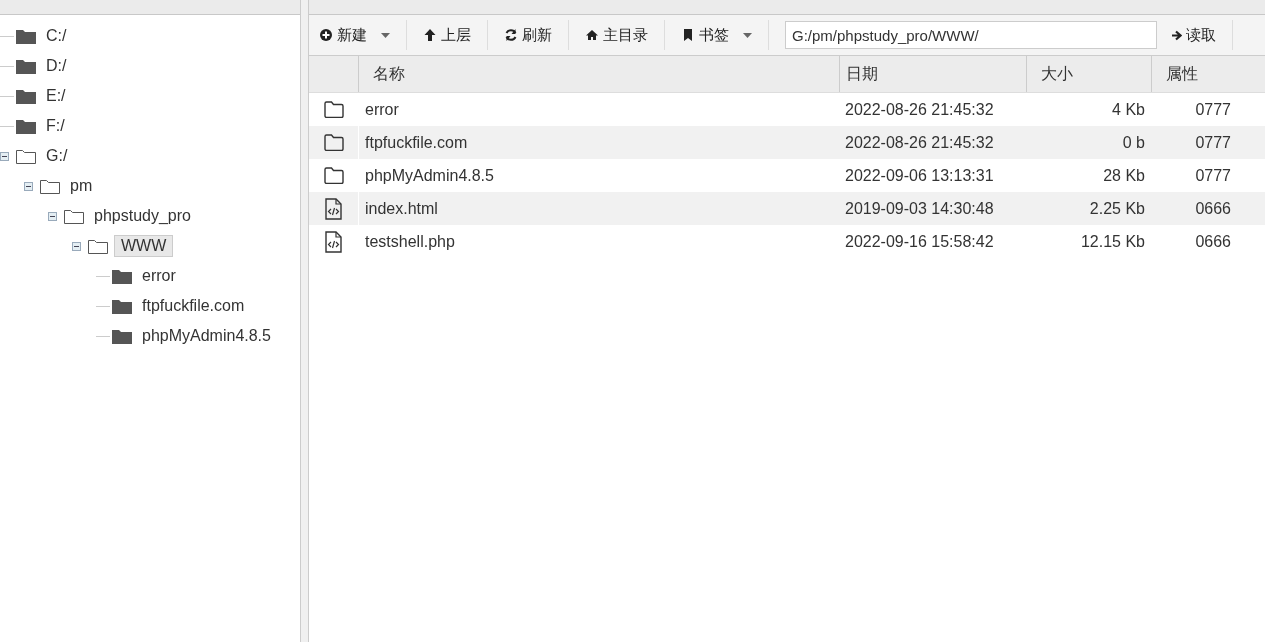 Image resolution: width=1265 pixels, height=642 pixels. What do you see at coordinates (1124, 175) in the screenshot?
I see `table-cell: 28 Kb` at bounding box center [1124, 175].